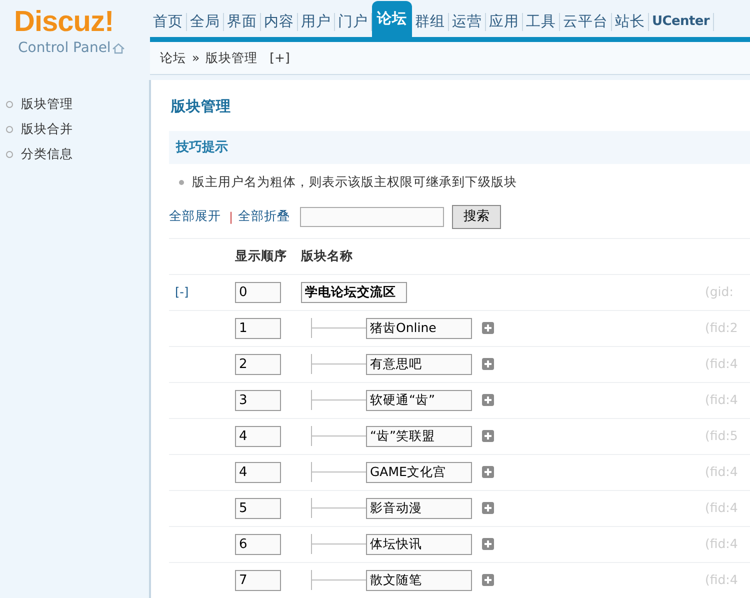  Describe the element at coordinates (354, 182) in the screenshot. I see `tip-text: 版主用户名为粗体，则表示该版主权限可继承到下级版块` at that location.